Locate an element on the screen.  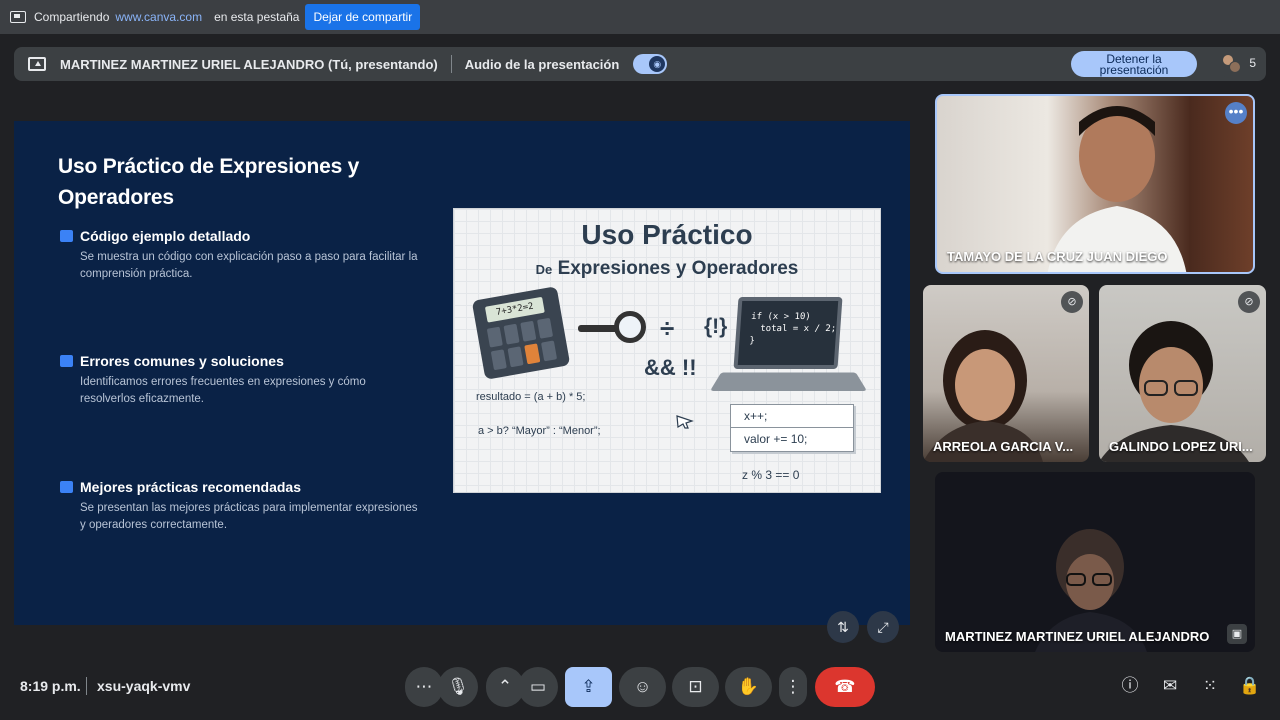
section-heading: Código ejemplo detallado is located at coordinates (165, 236).